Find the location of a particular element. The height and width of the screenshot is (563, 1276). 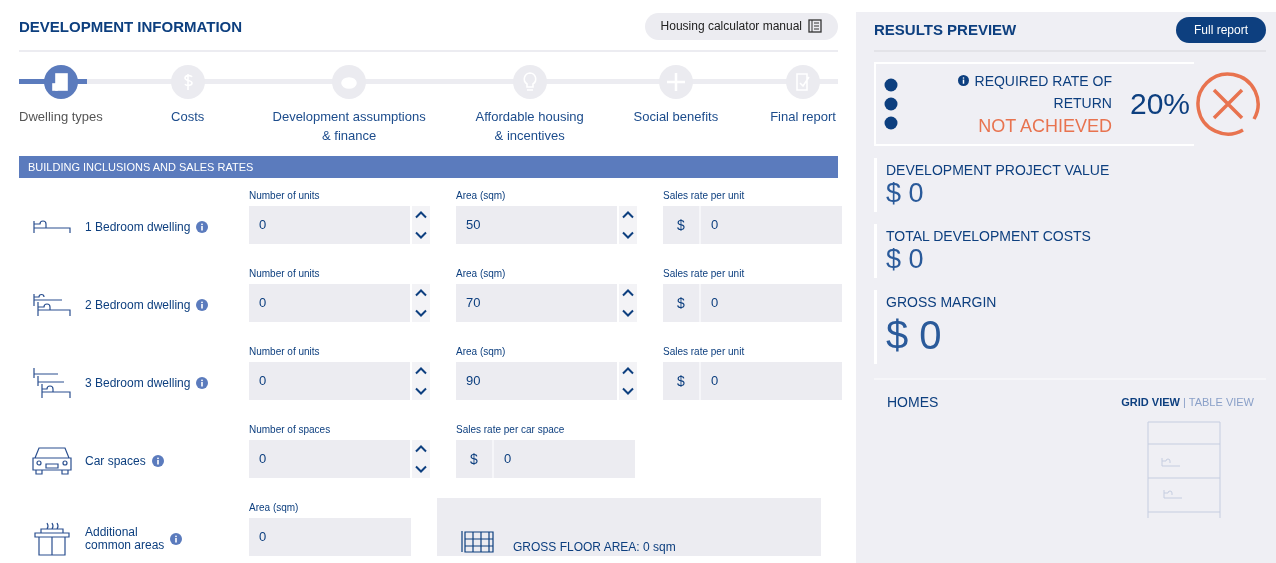

section-header-bar: BUILDING INCLUSIONS AND SALES RATES is located at coordinates (428, 167).